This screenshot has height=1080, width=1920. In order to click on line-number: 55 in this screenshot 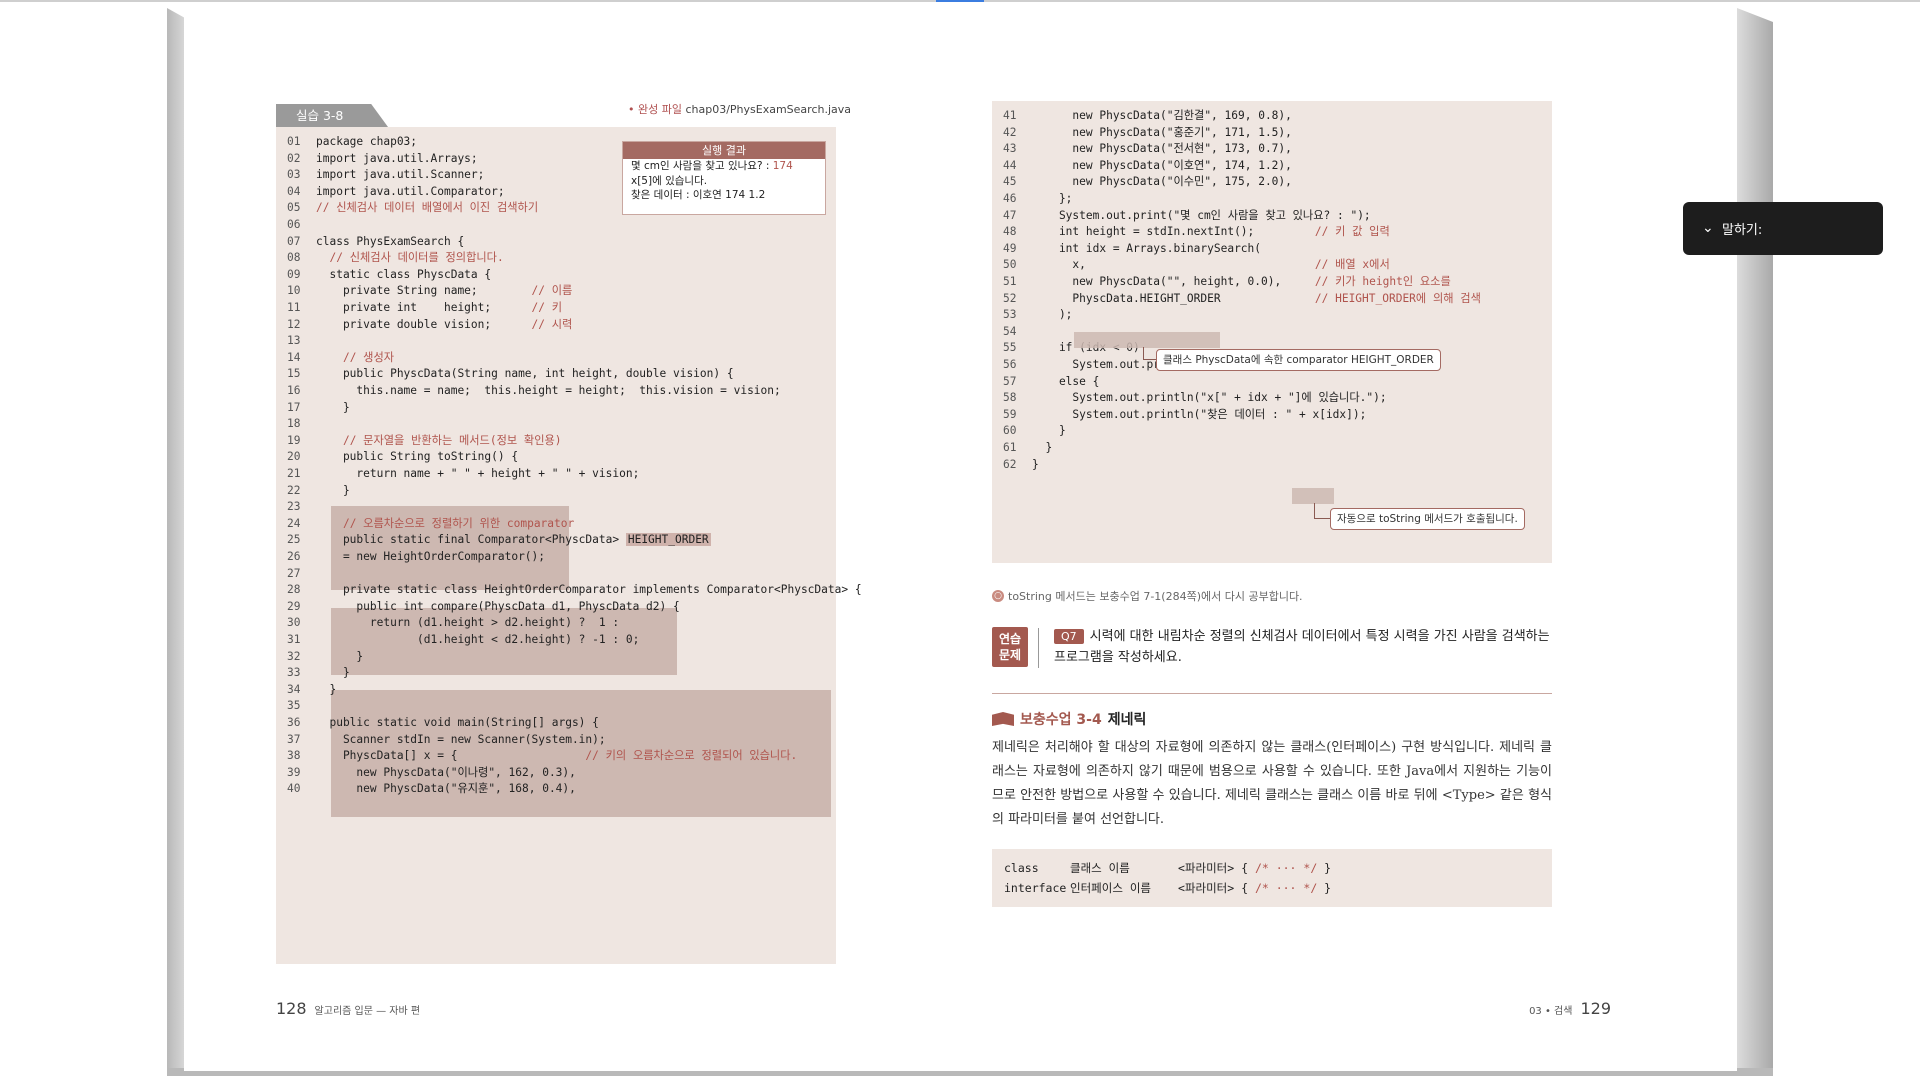, I will do `click(1010, 348)`.